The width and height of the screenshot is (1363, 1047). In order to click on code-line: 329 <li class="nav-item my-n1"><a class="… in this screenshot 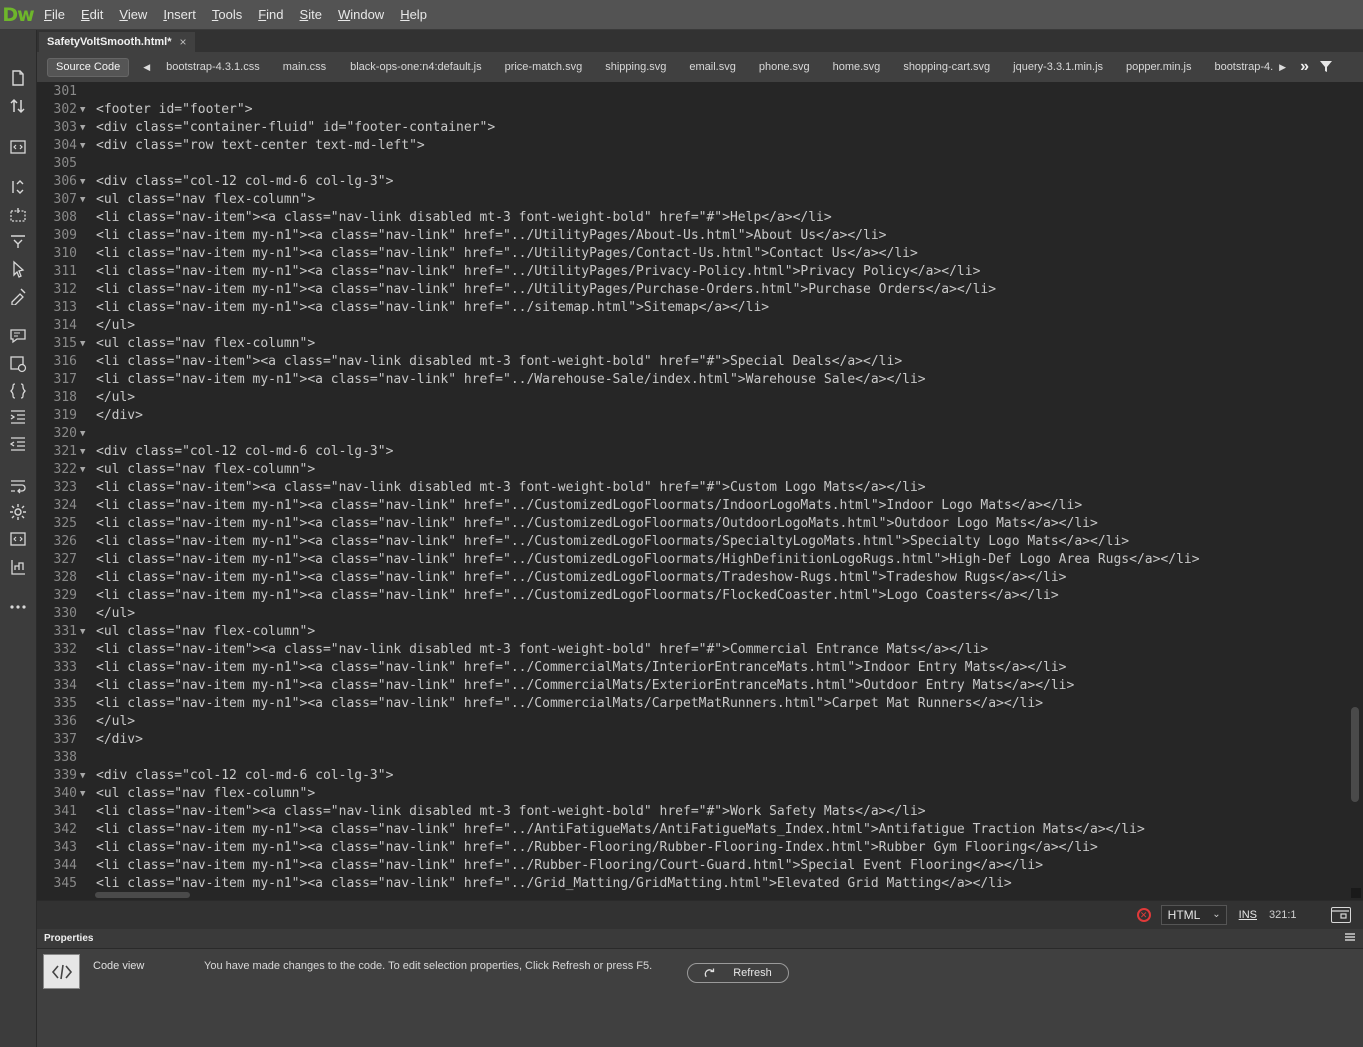, I will do `click(700, 596)`.